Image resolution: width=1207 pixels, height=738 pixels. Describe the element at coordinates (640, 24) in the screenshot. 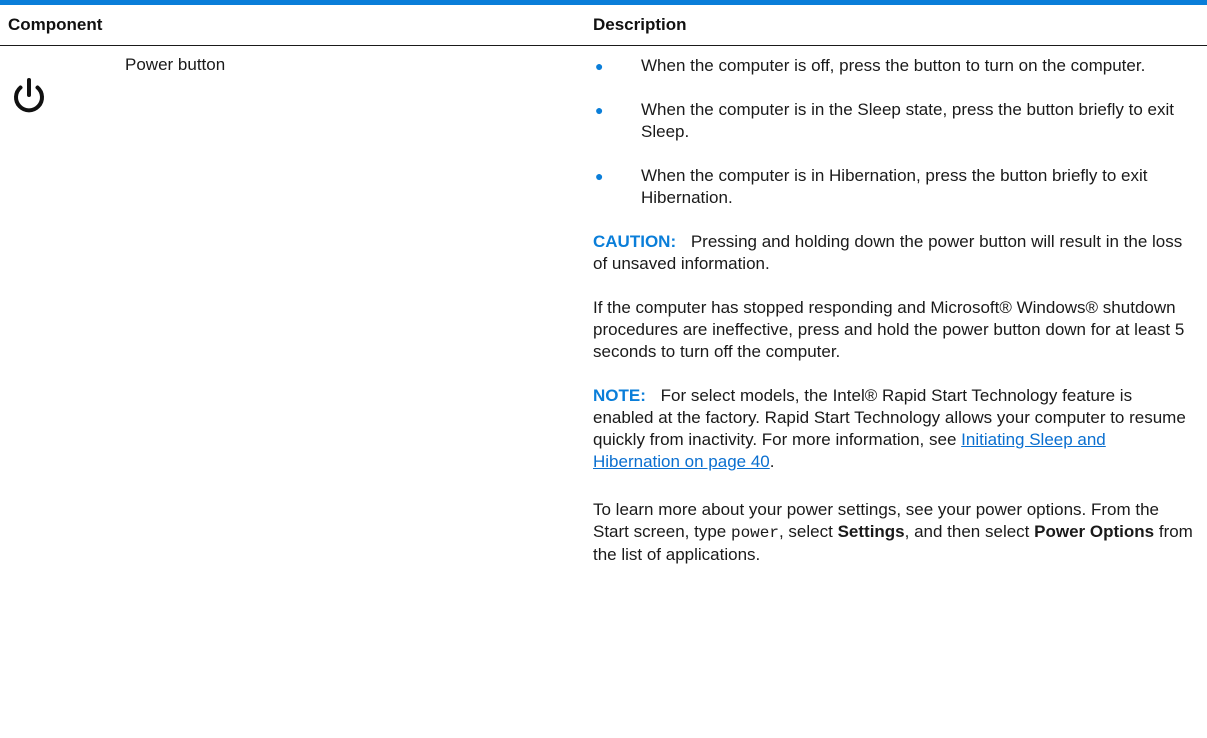

I see `header-description: Description` at that location.